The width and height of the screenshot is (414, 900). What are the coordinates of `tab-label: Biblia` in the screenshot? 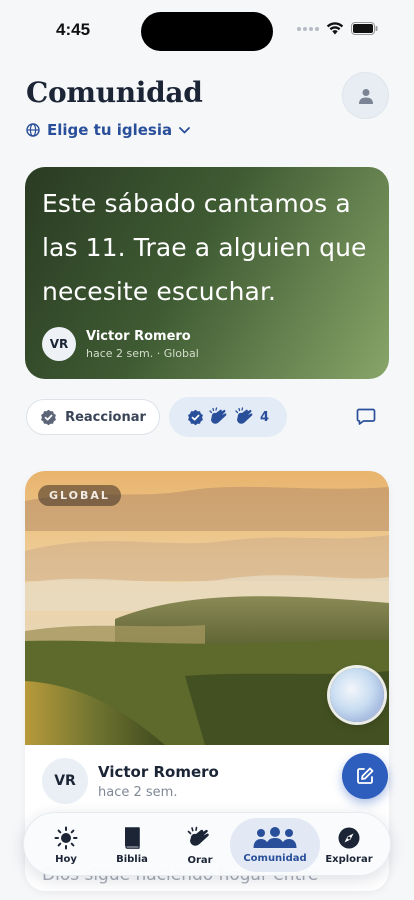 It's located at (132, 859).